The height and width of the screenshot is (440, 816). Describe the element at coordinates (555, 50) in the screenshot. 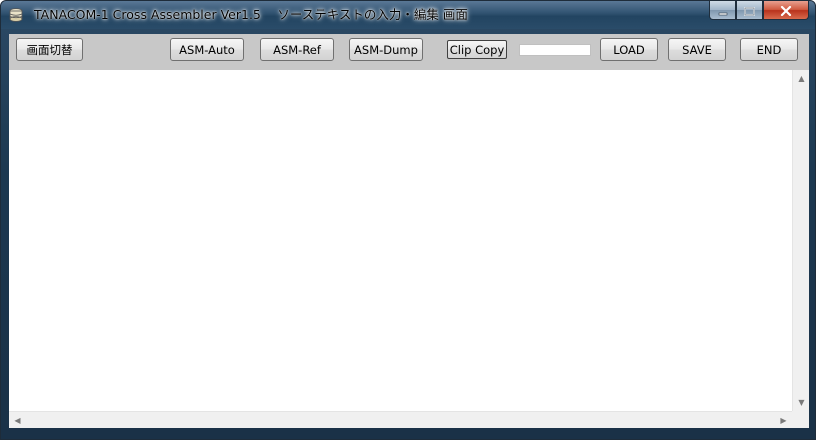

I see `status-field` at that location.